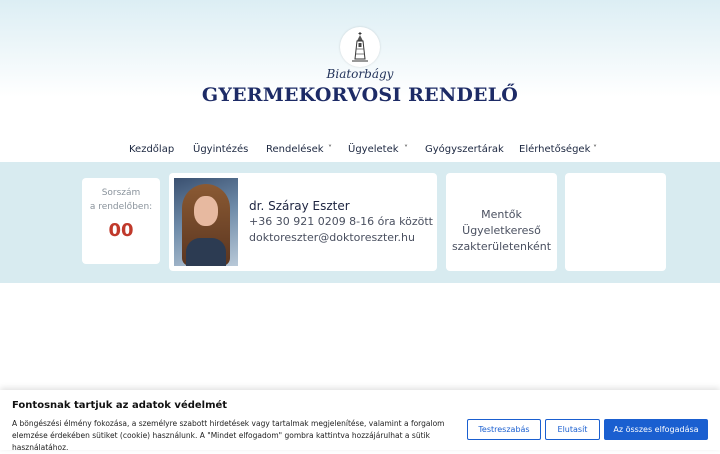  I want to click on doctor-phone: +36 30 921 0209 8-16 óra között, so click(341, 221).